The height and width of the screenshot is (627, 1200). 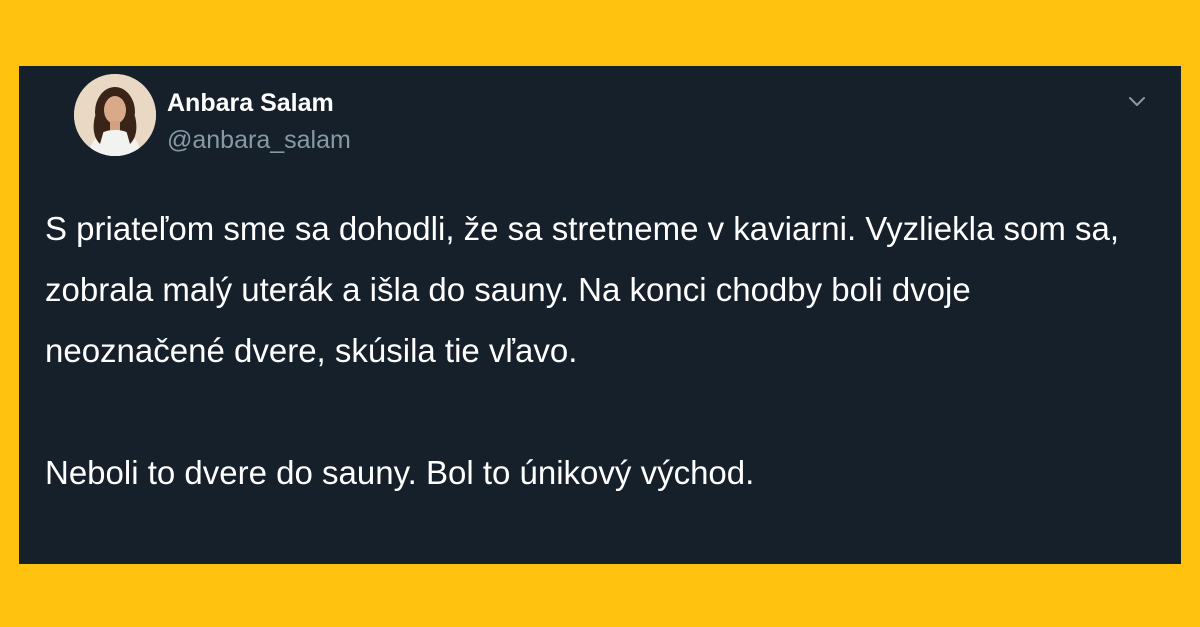 I want to click on profile-photo-icon, so click(x=115, y=115).